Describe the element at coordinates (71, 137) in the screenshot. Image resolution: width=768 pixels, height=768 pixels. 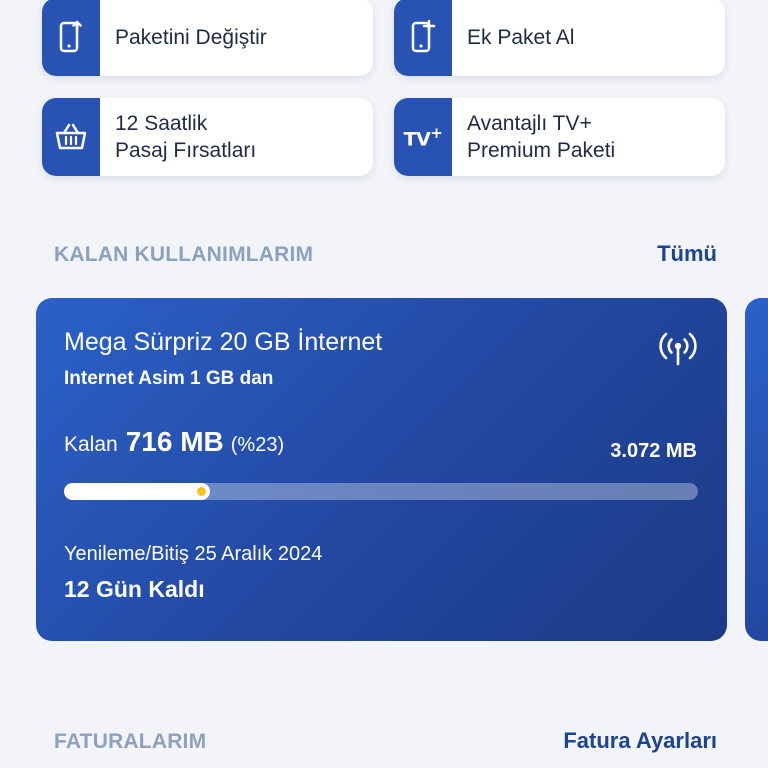
I see `basket-icon` at that location.